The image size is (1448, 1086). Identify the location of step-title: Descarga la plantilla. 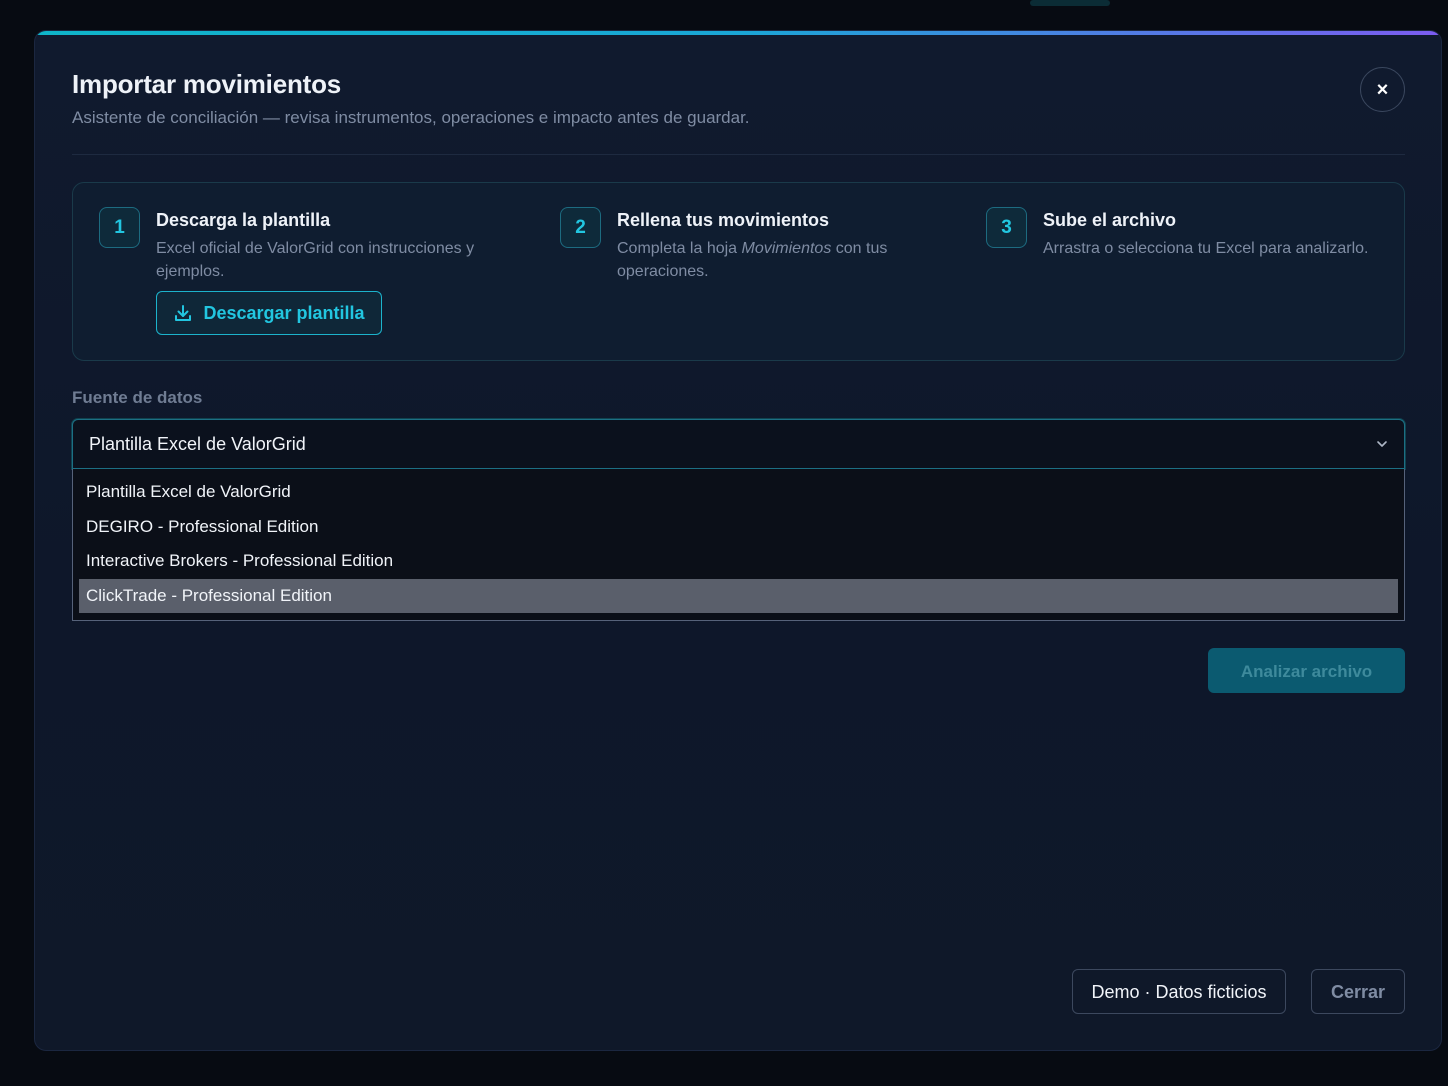
(243, 220).